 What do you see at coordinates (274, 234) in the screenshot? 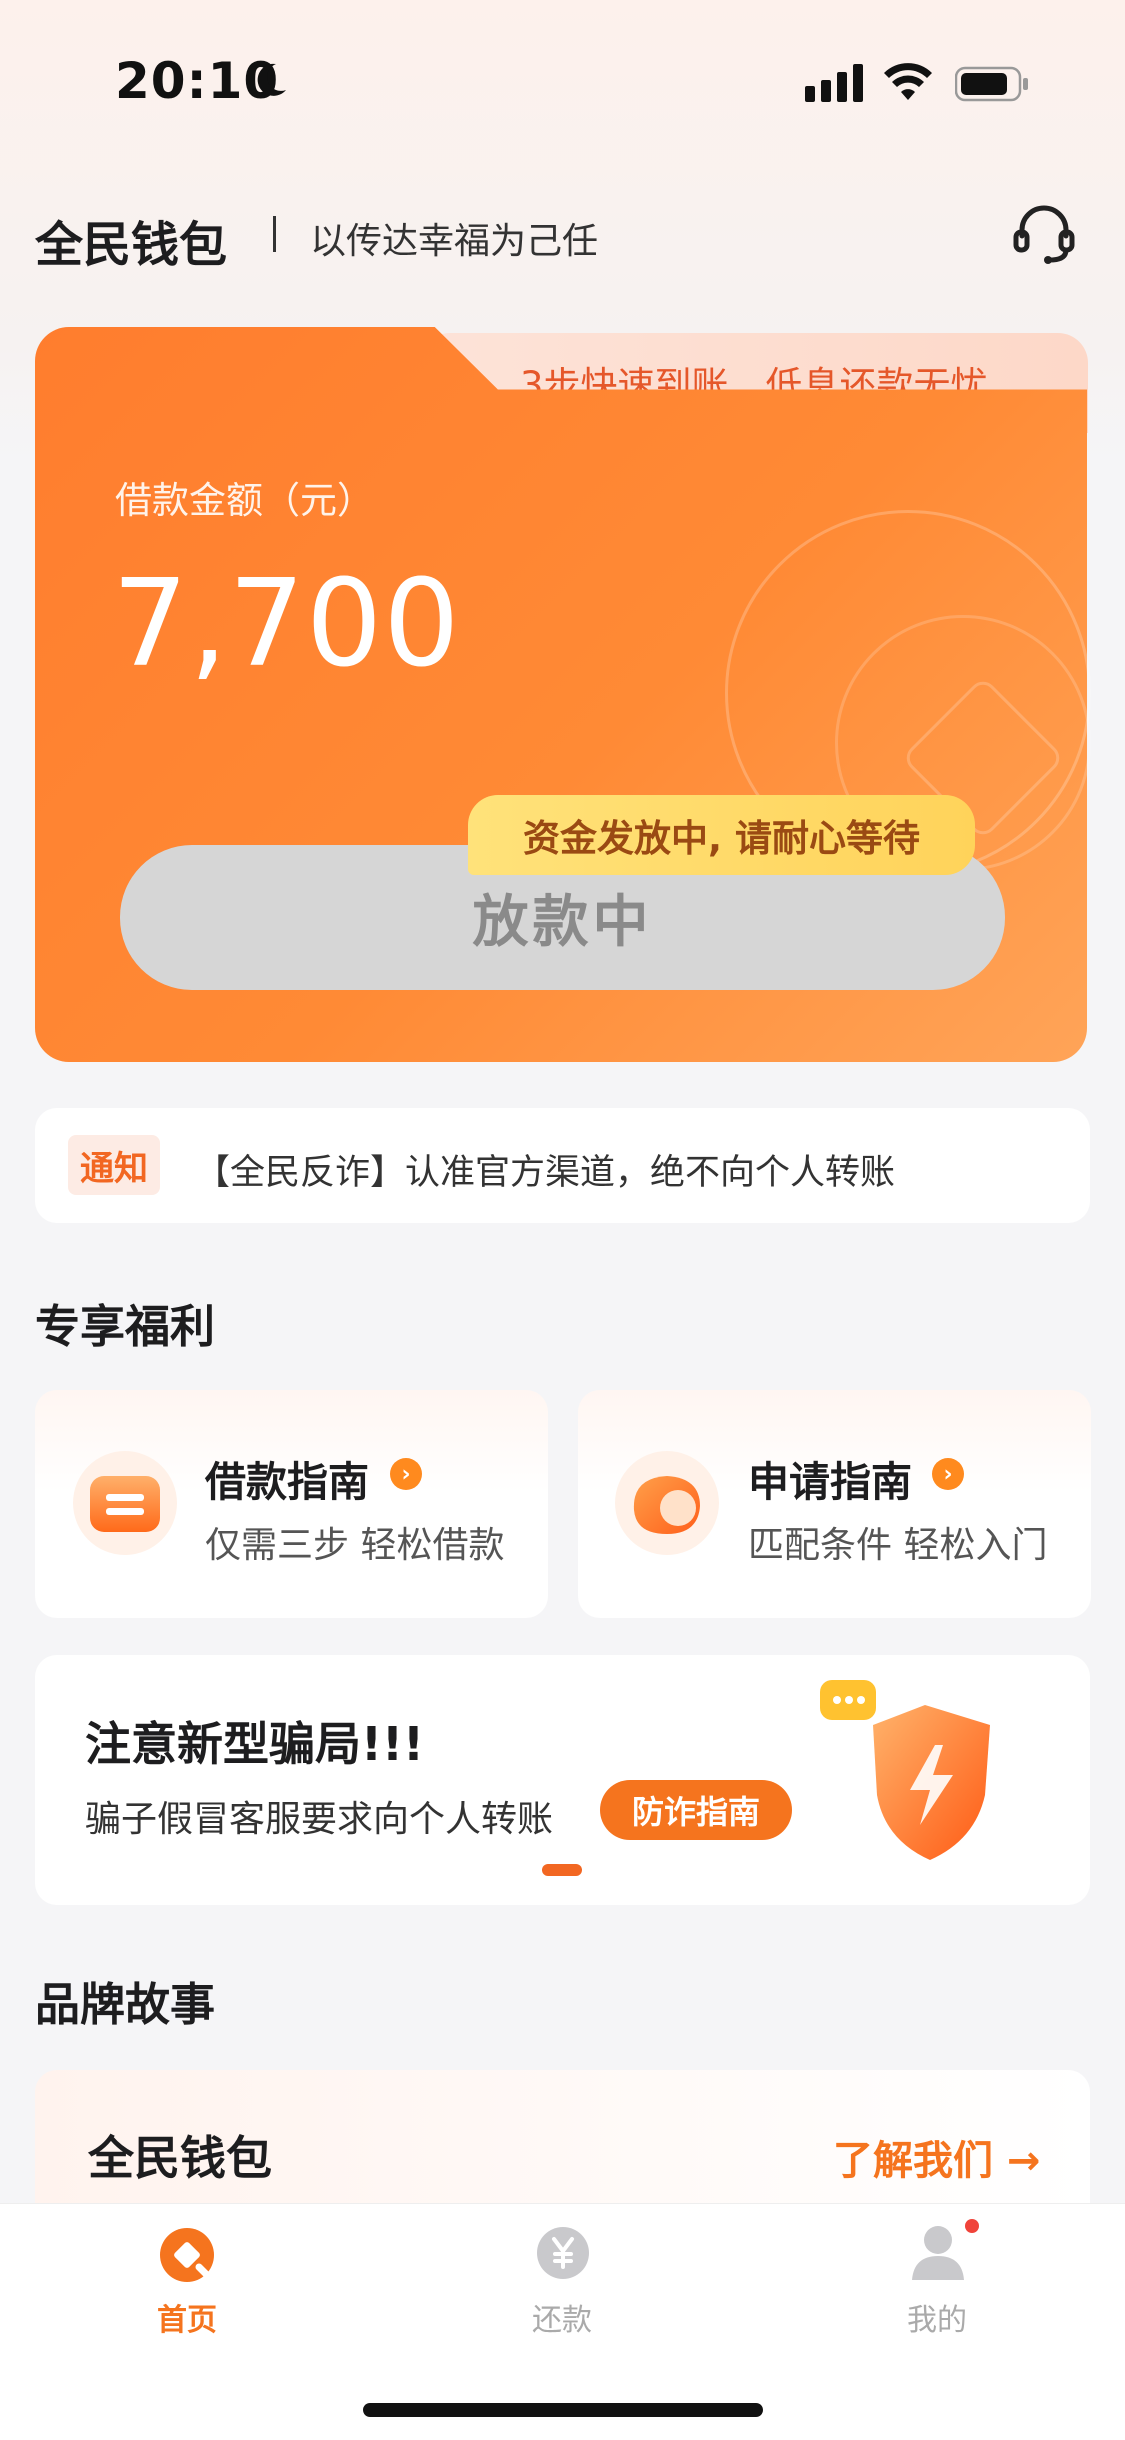
I see `header-divider` at bounding box center [274, 234].